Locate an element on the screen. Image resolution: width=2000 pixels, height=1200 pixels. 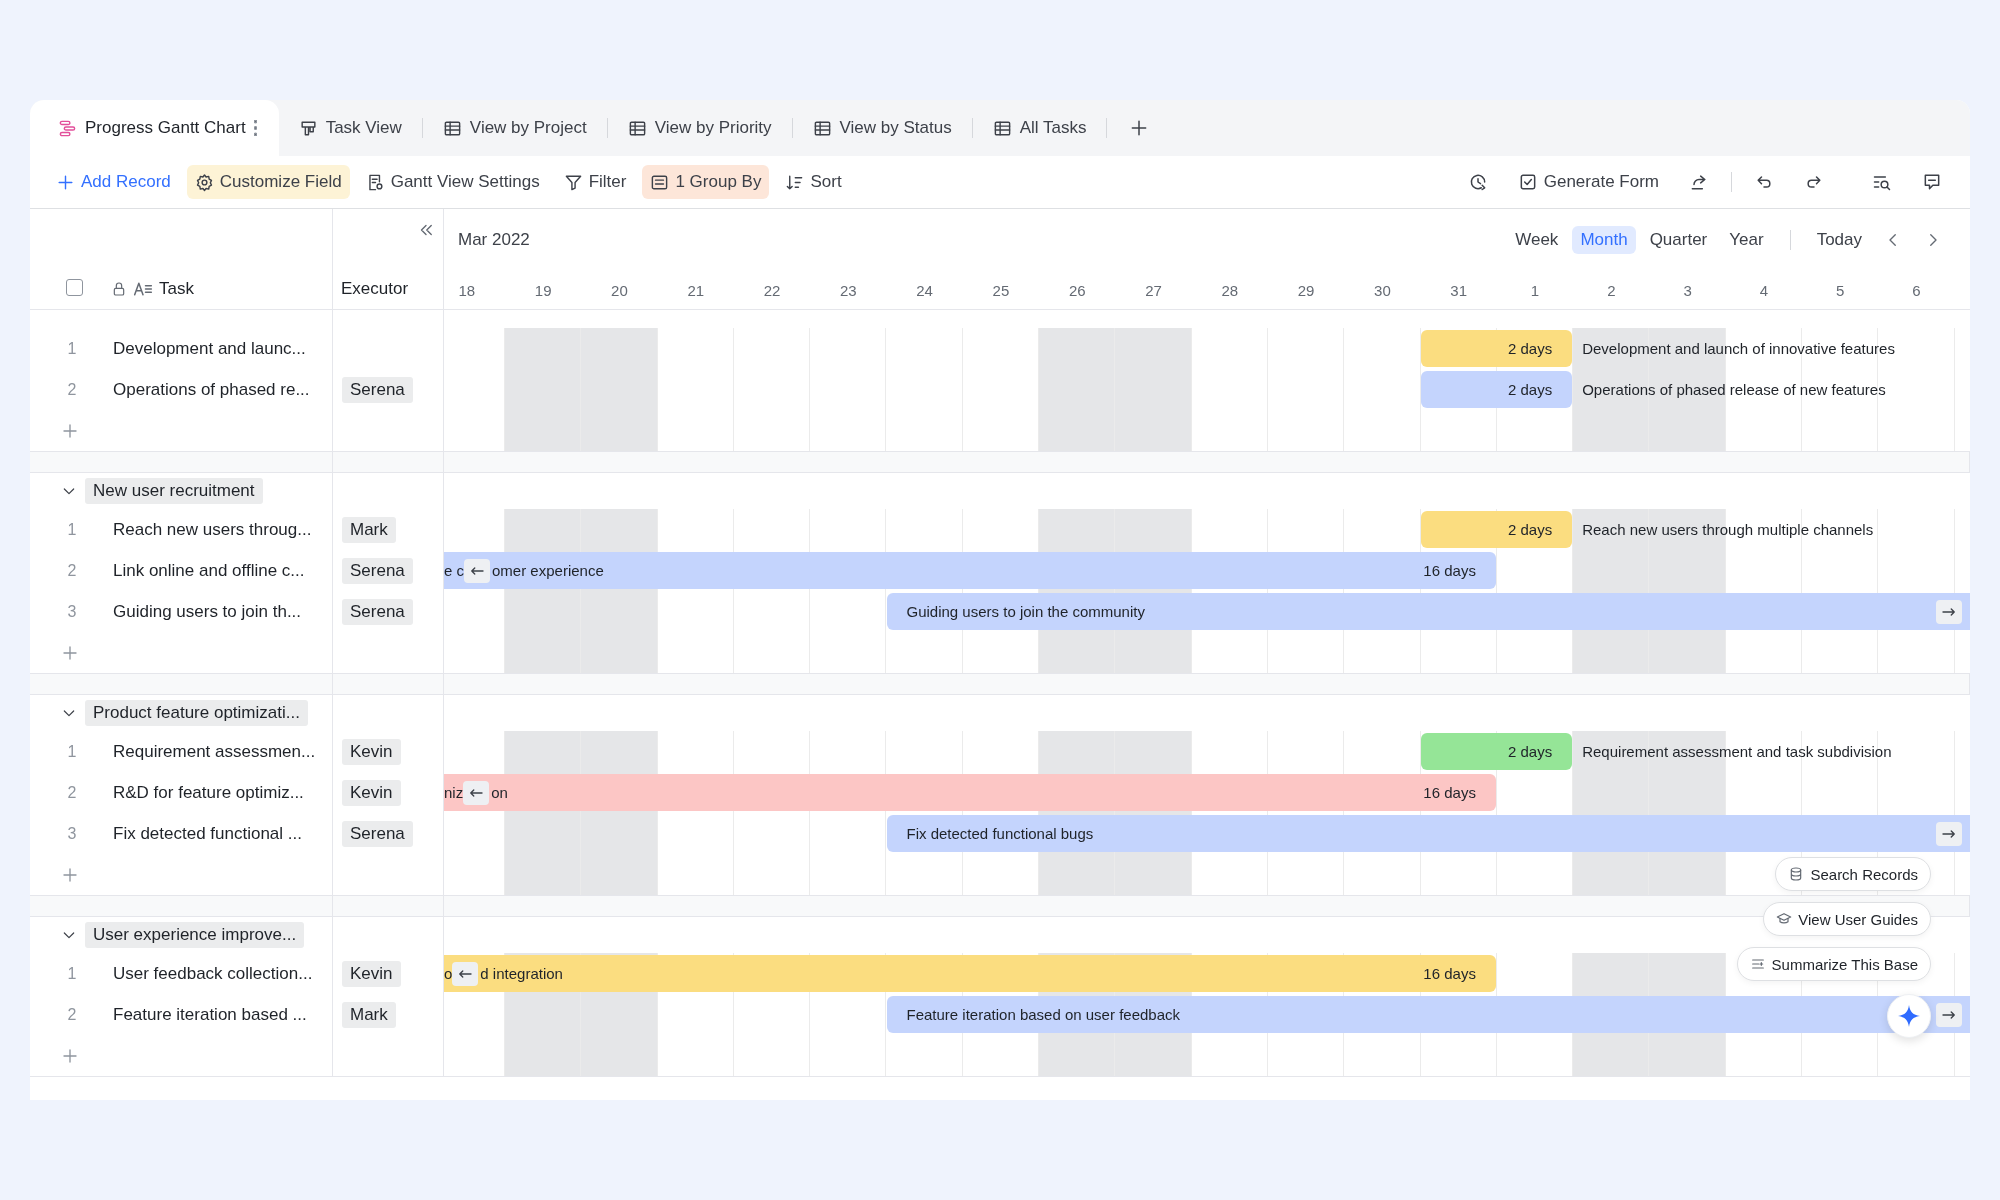
day-label: 28 is located at coordinates (1230, 290).